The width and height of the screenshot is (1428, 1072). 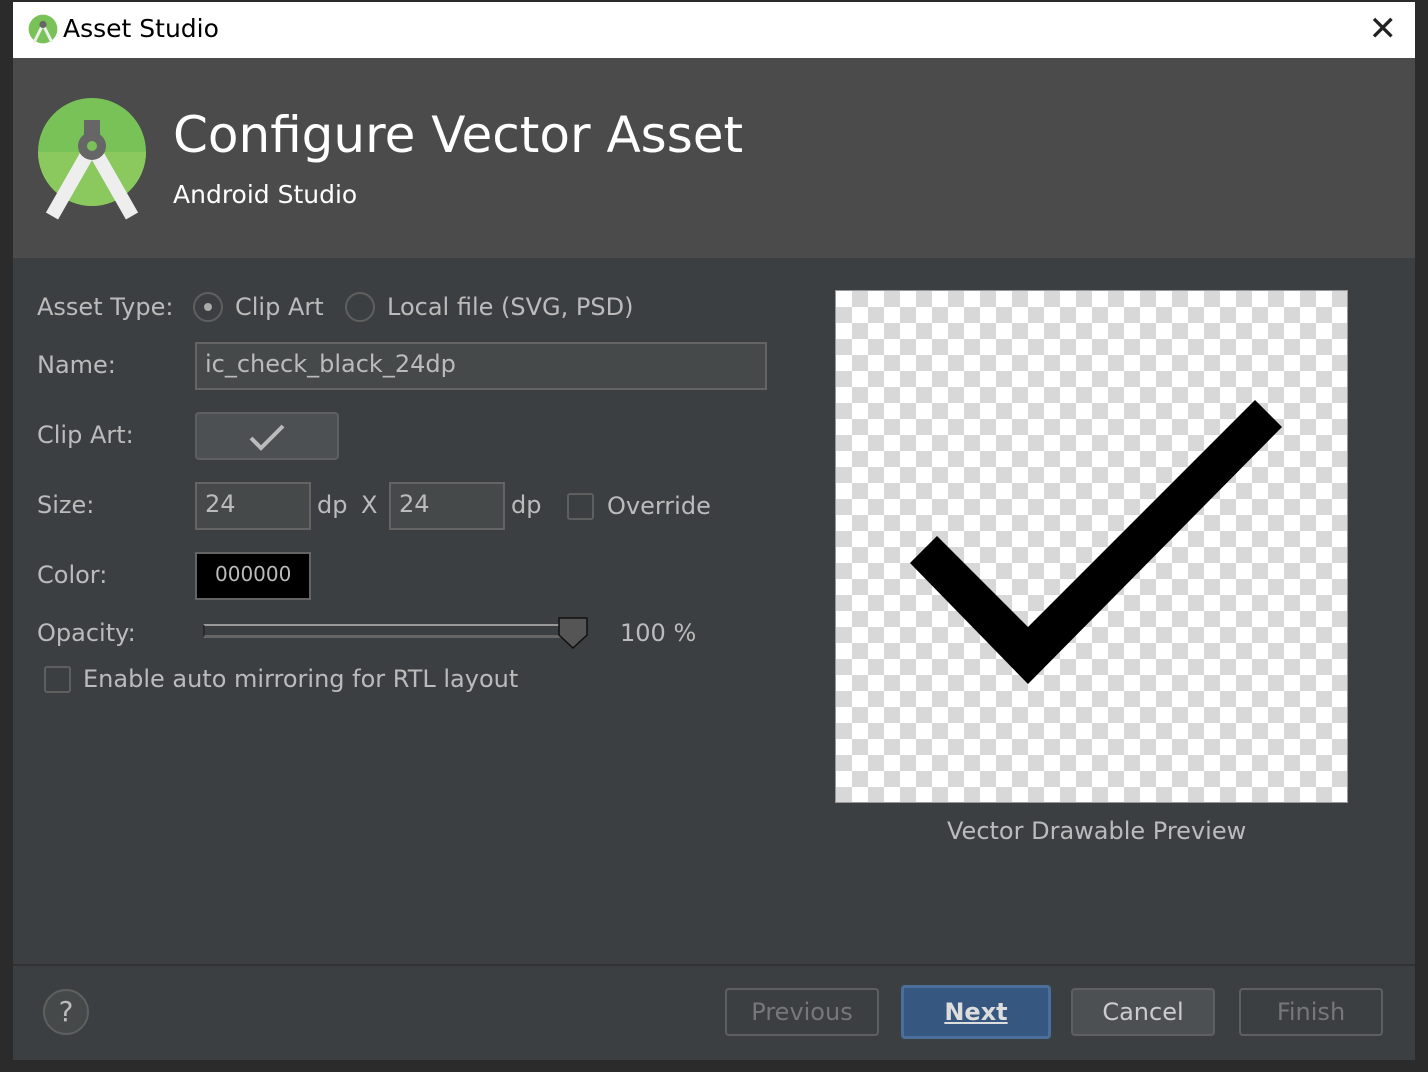 I want to click on auto-mirroring-checkbox, so click(x=57, y=679).